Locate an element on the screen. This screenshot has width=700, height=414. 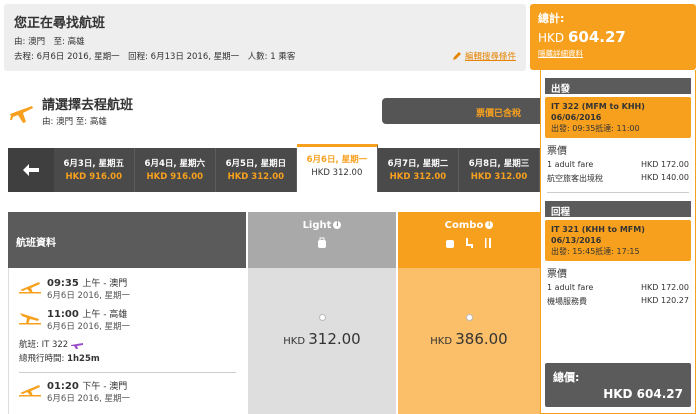
departure-time-value: 09:35 is located at coordinates (63, 283).